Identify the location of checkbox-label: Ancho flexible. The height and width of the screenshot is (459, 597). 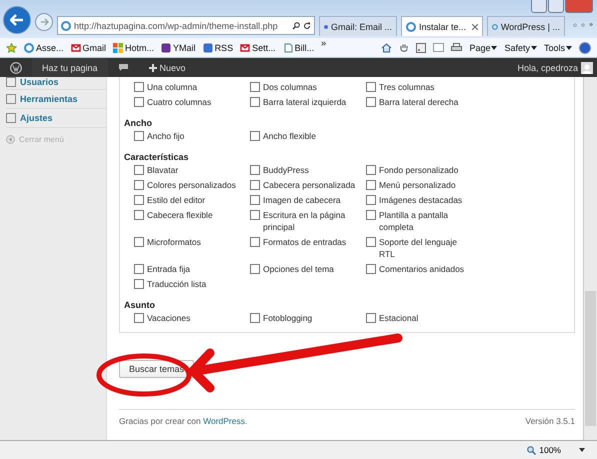
(289, 136).